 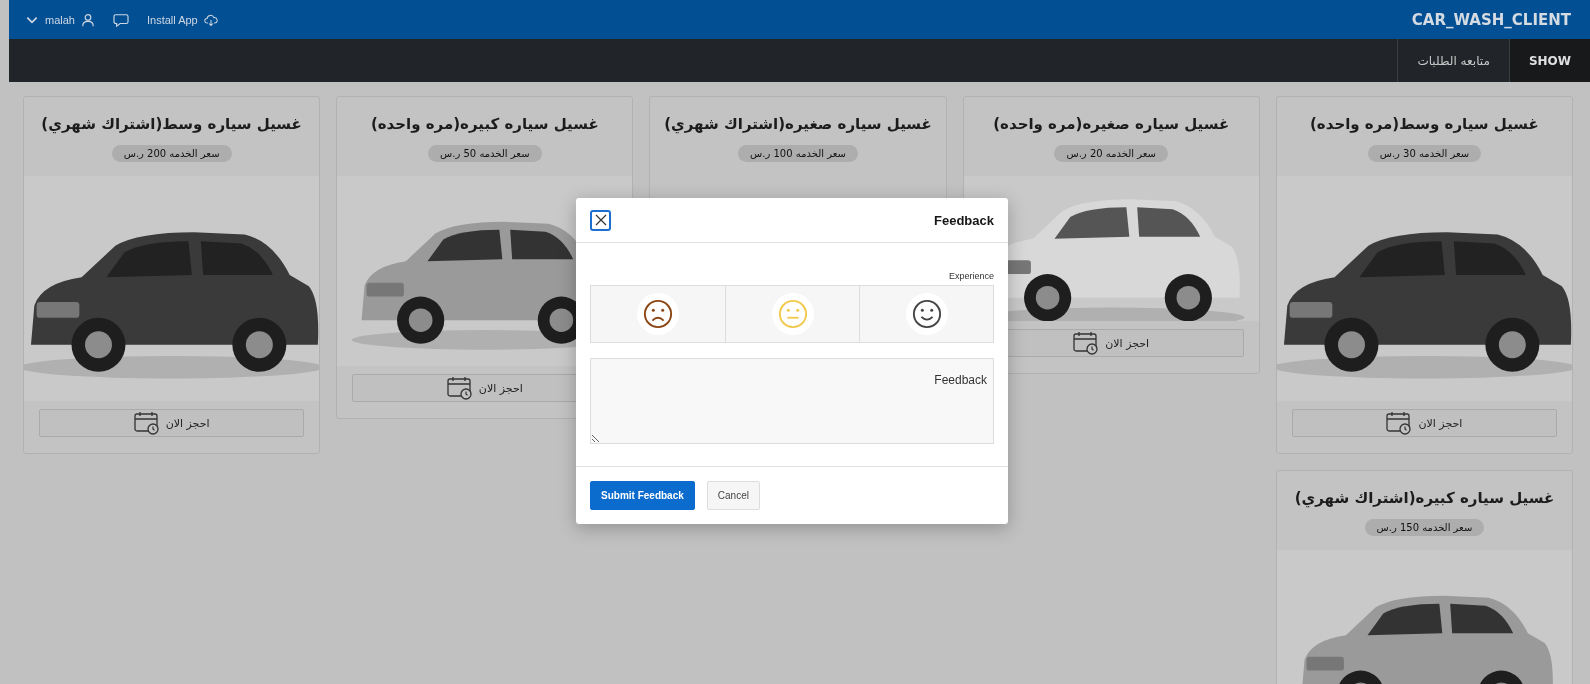 What do you see at coordinates (1549, 60) in the screenshot?
I see `nav-tab: SHOW` at bounding box center [1549, 60].